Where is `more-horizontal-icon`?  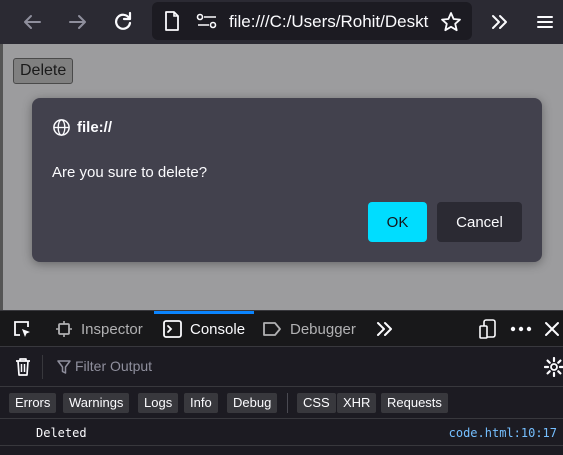
more-horizontal-icon is located at coordinates (521, 329).